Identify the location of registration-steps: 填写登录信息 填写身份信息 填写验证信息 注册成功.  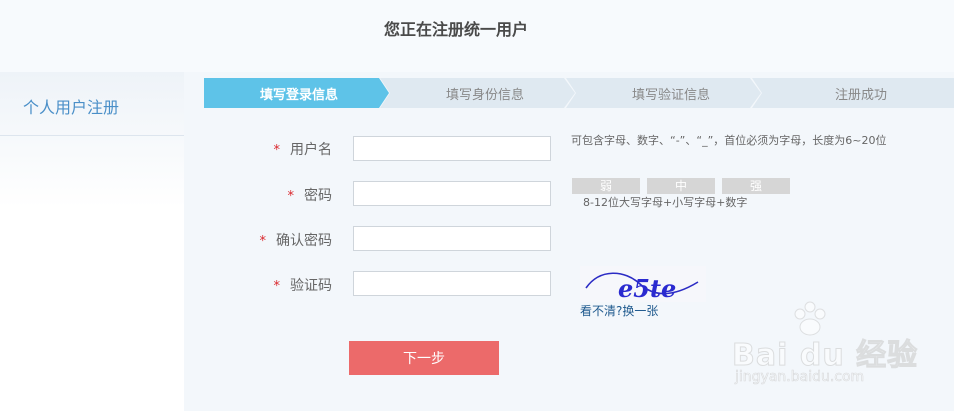
(579, 93).